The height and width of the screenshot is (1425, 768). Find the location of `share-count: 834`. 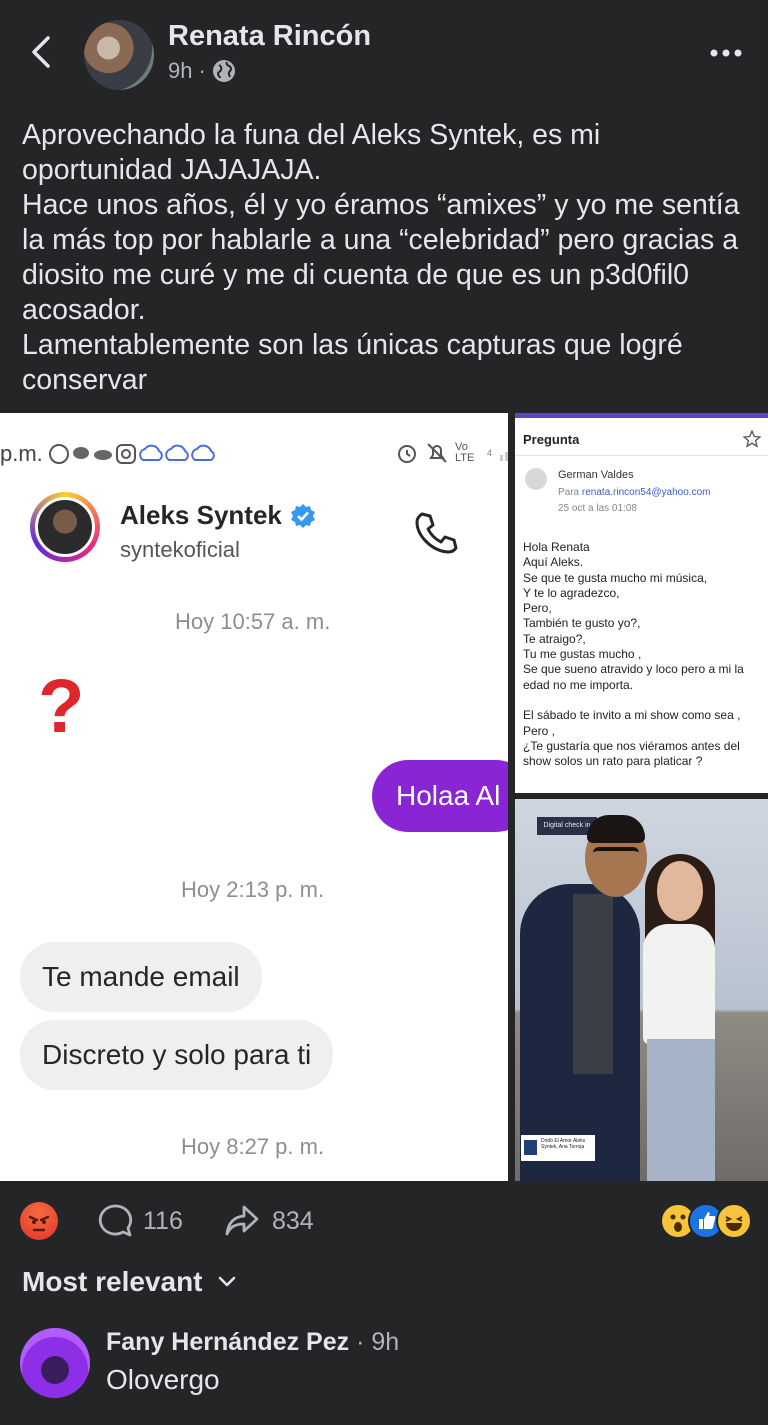

share-count: 834 is located at coordinates (293, 1220).